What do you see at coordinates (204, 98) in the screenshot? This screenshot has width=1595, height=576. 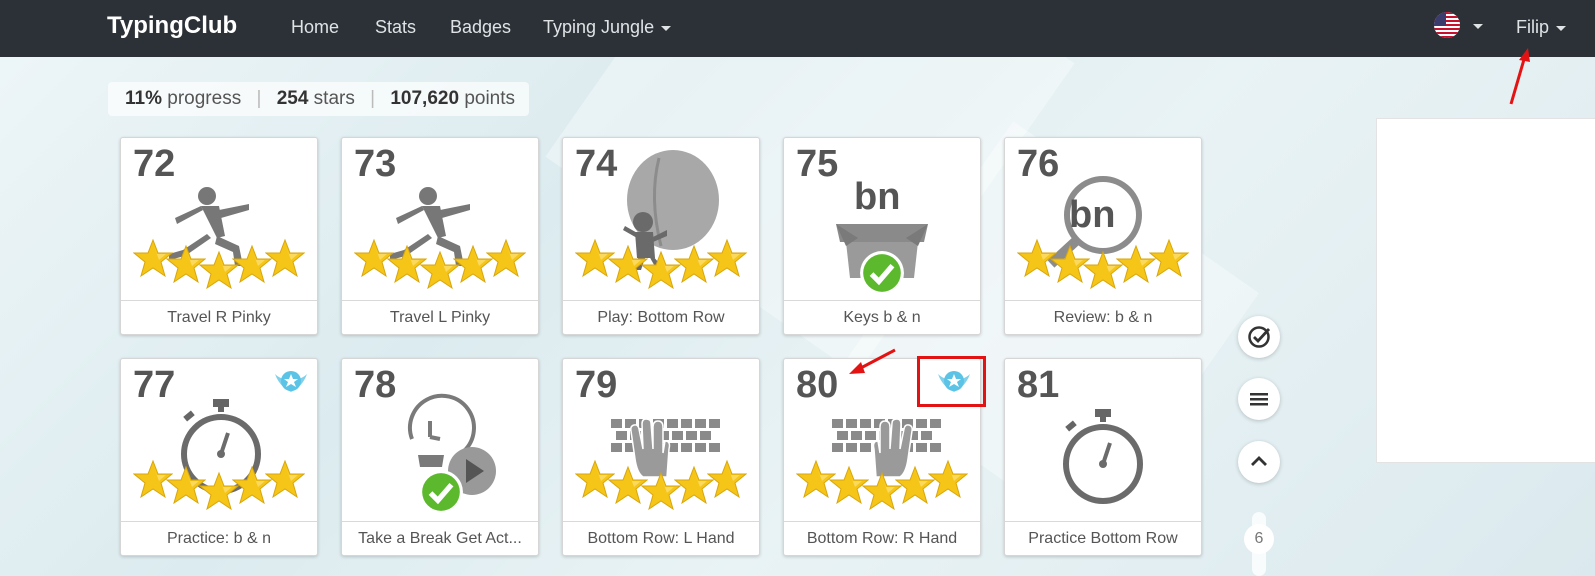 I see `progress-label: progress` at bounding box center [204, 98].